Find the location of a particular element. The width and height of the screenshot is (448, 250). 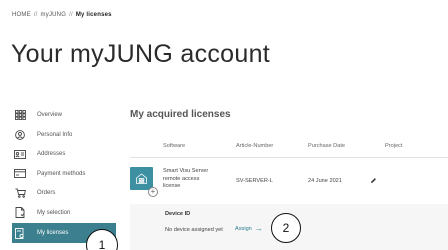

breadcrumb-current: My licenses is located at coordinates (93, 15).